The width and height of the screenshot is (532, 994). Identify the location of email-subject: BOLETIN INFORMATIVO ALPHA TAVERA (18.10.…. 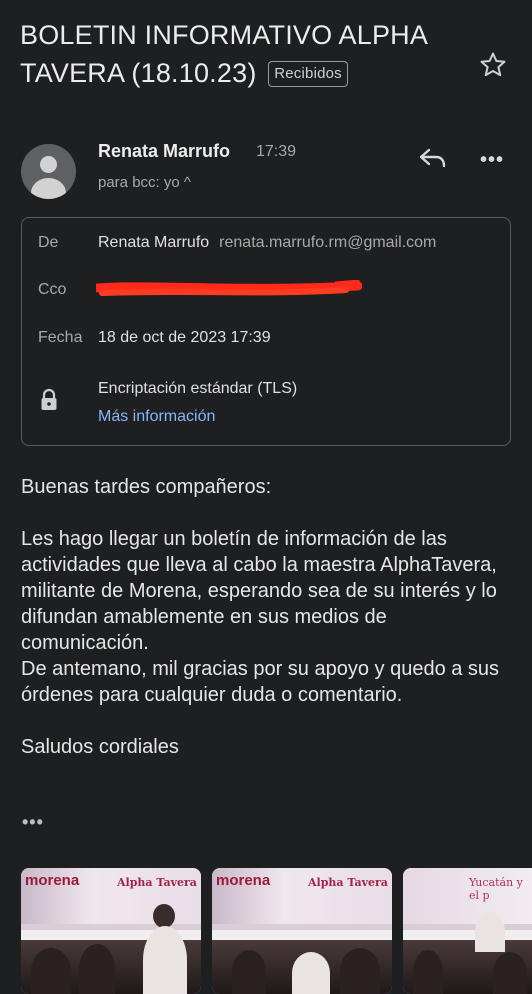
(240, 54).